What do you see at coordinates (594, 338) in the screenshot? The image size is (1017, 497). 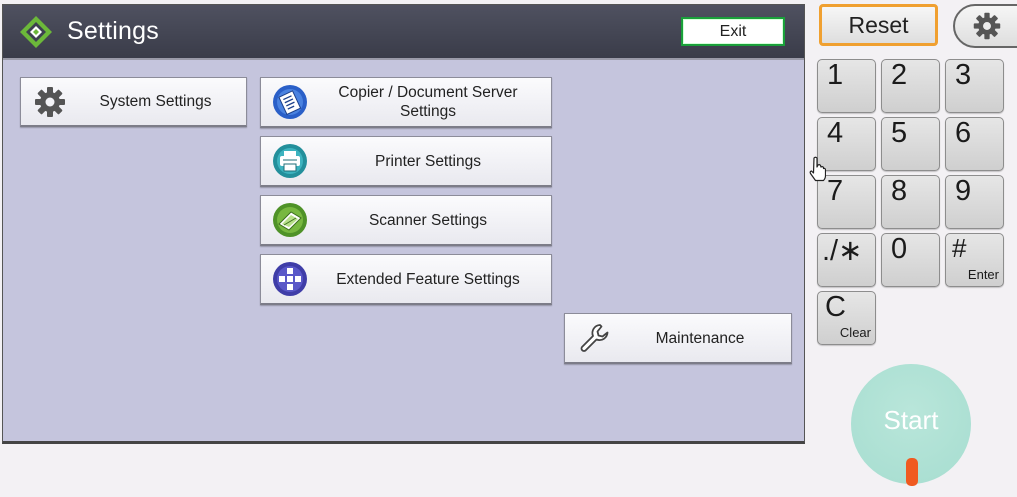 I see `wrench-icon` at bounding box center [594, 338].